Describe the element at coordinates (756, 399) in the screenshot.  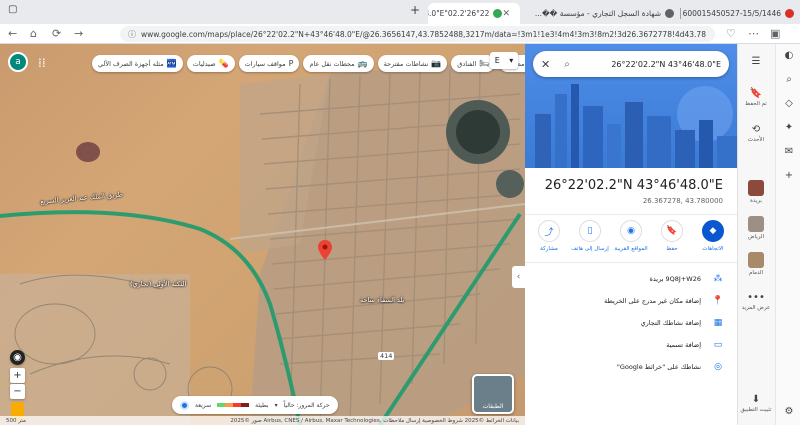
I see `download-icon: ⬇` at that location.